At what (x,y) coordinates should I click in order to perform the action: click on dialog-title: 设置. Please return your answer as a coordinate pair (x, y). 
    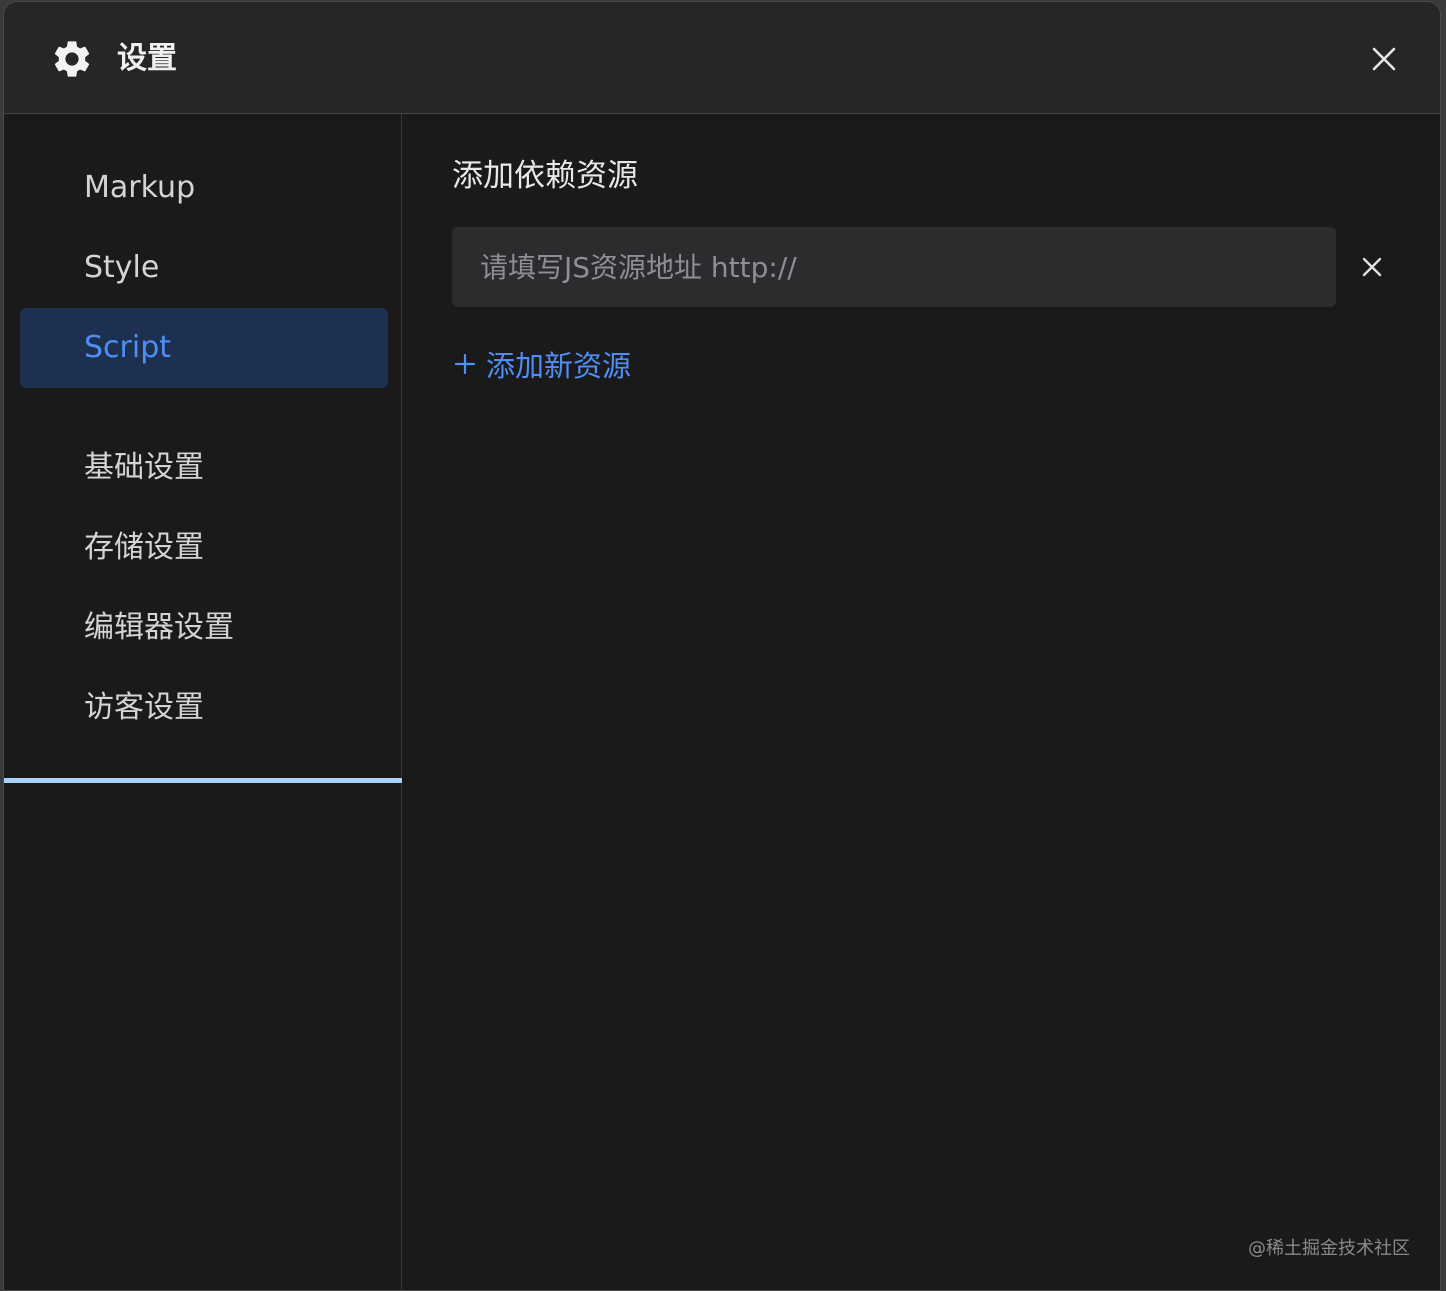
    Looking at the image, I should click on (147, 58).